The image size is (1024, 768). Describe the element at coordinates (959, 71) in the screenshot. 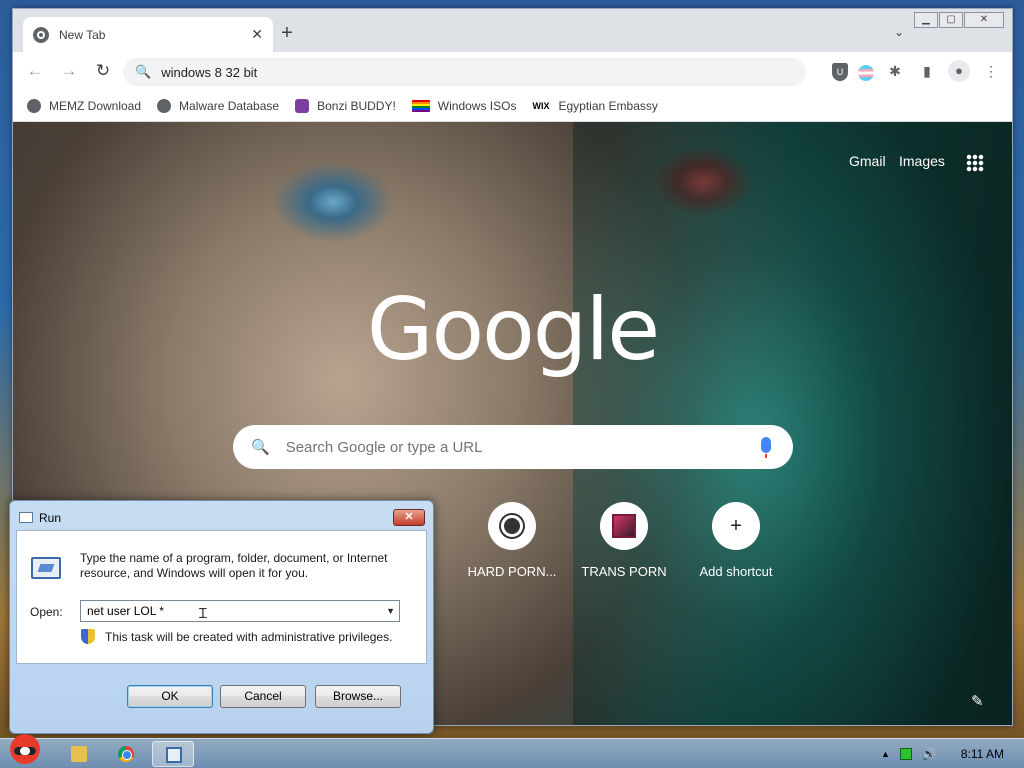

I see `profile-avatar-icon: ●` at that location.